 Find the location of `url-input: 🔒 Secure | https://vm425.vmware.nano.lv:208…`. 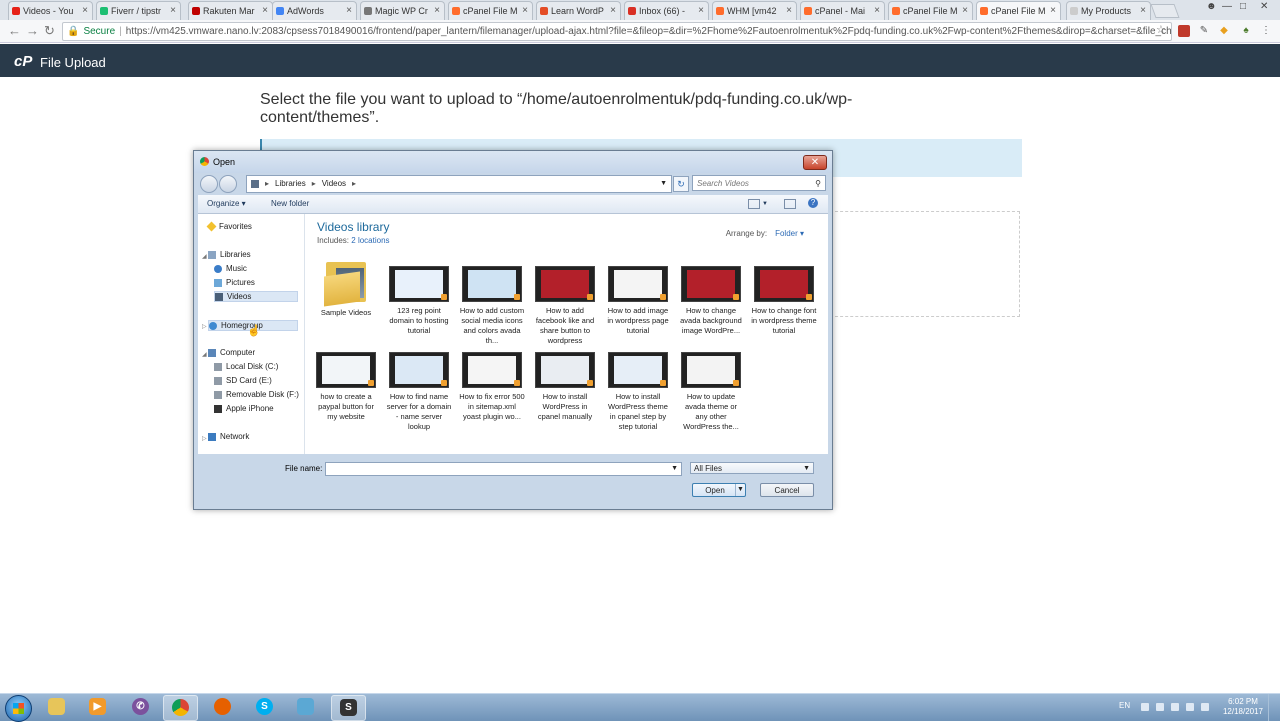

url-input: 🔒 Secure | https://vm425.vmware.nano.lv:208… is located at coordinates (617, 31).